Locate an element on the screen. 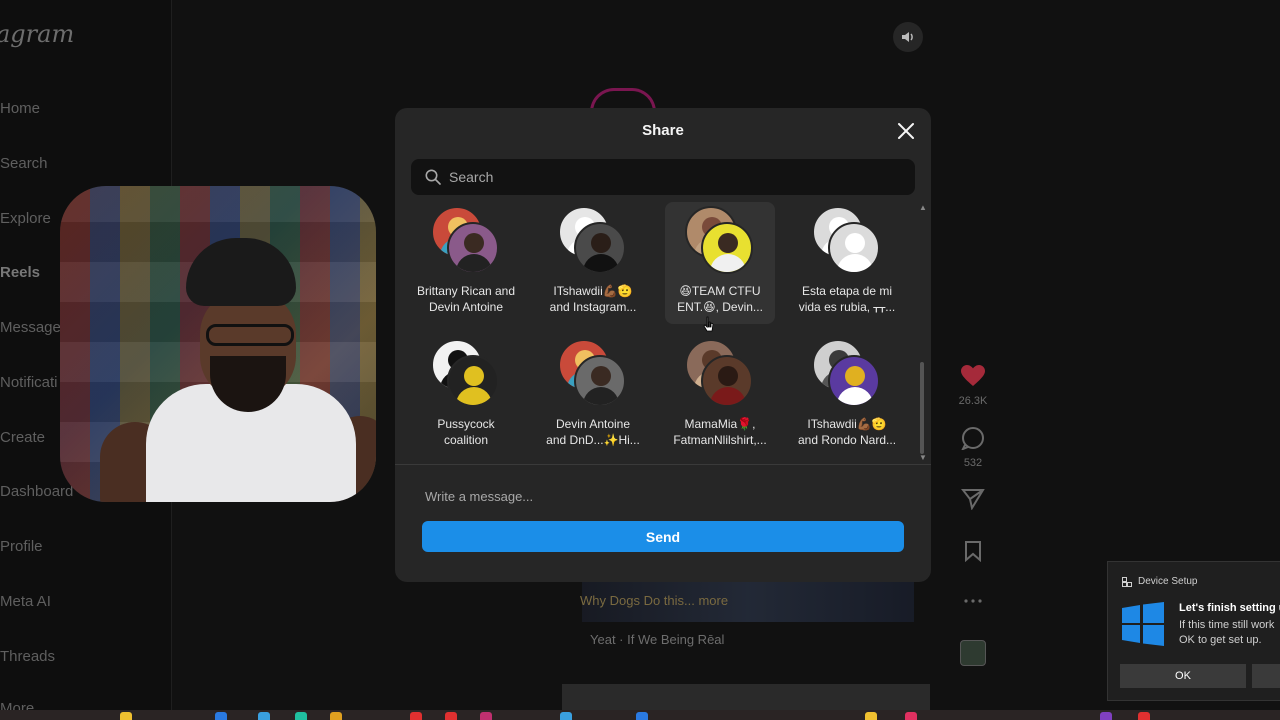 The image size is (1280, 720). more-options-button is located at coordinates (973, 601).